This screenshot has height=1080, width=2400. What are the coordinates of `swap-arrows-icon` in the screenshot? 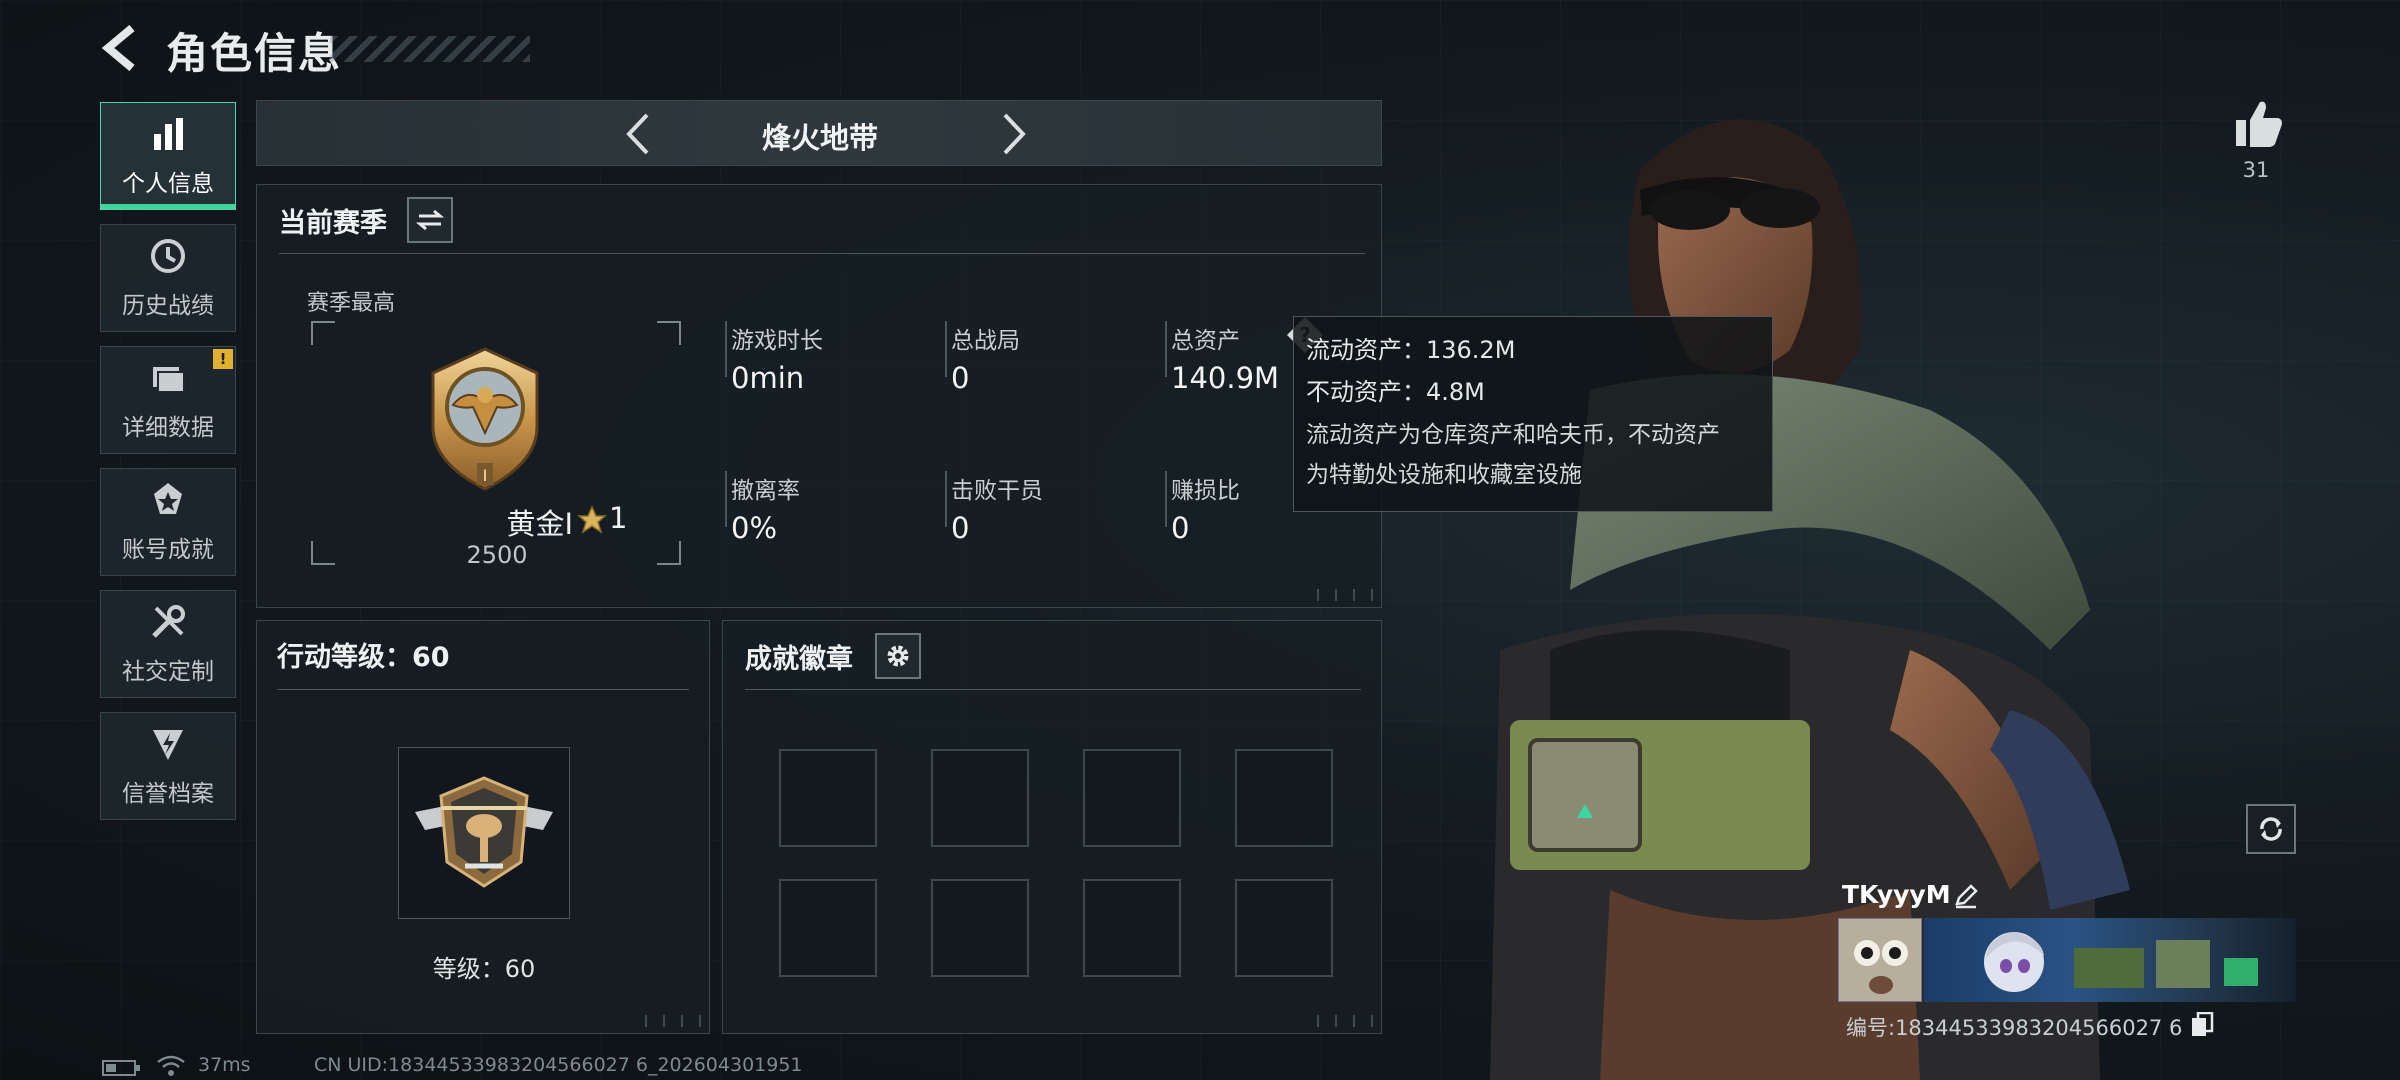 It's located at (430, 220).